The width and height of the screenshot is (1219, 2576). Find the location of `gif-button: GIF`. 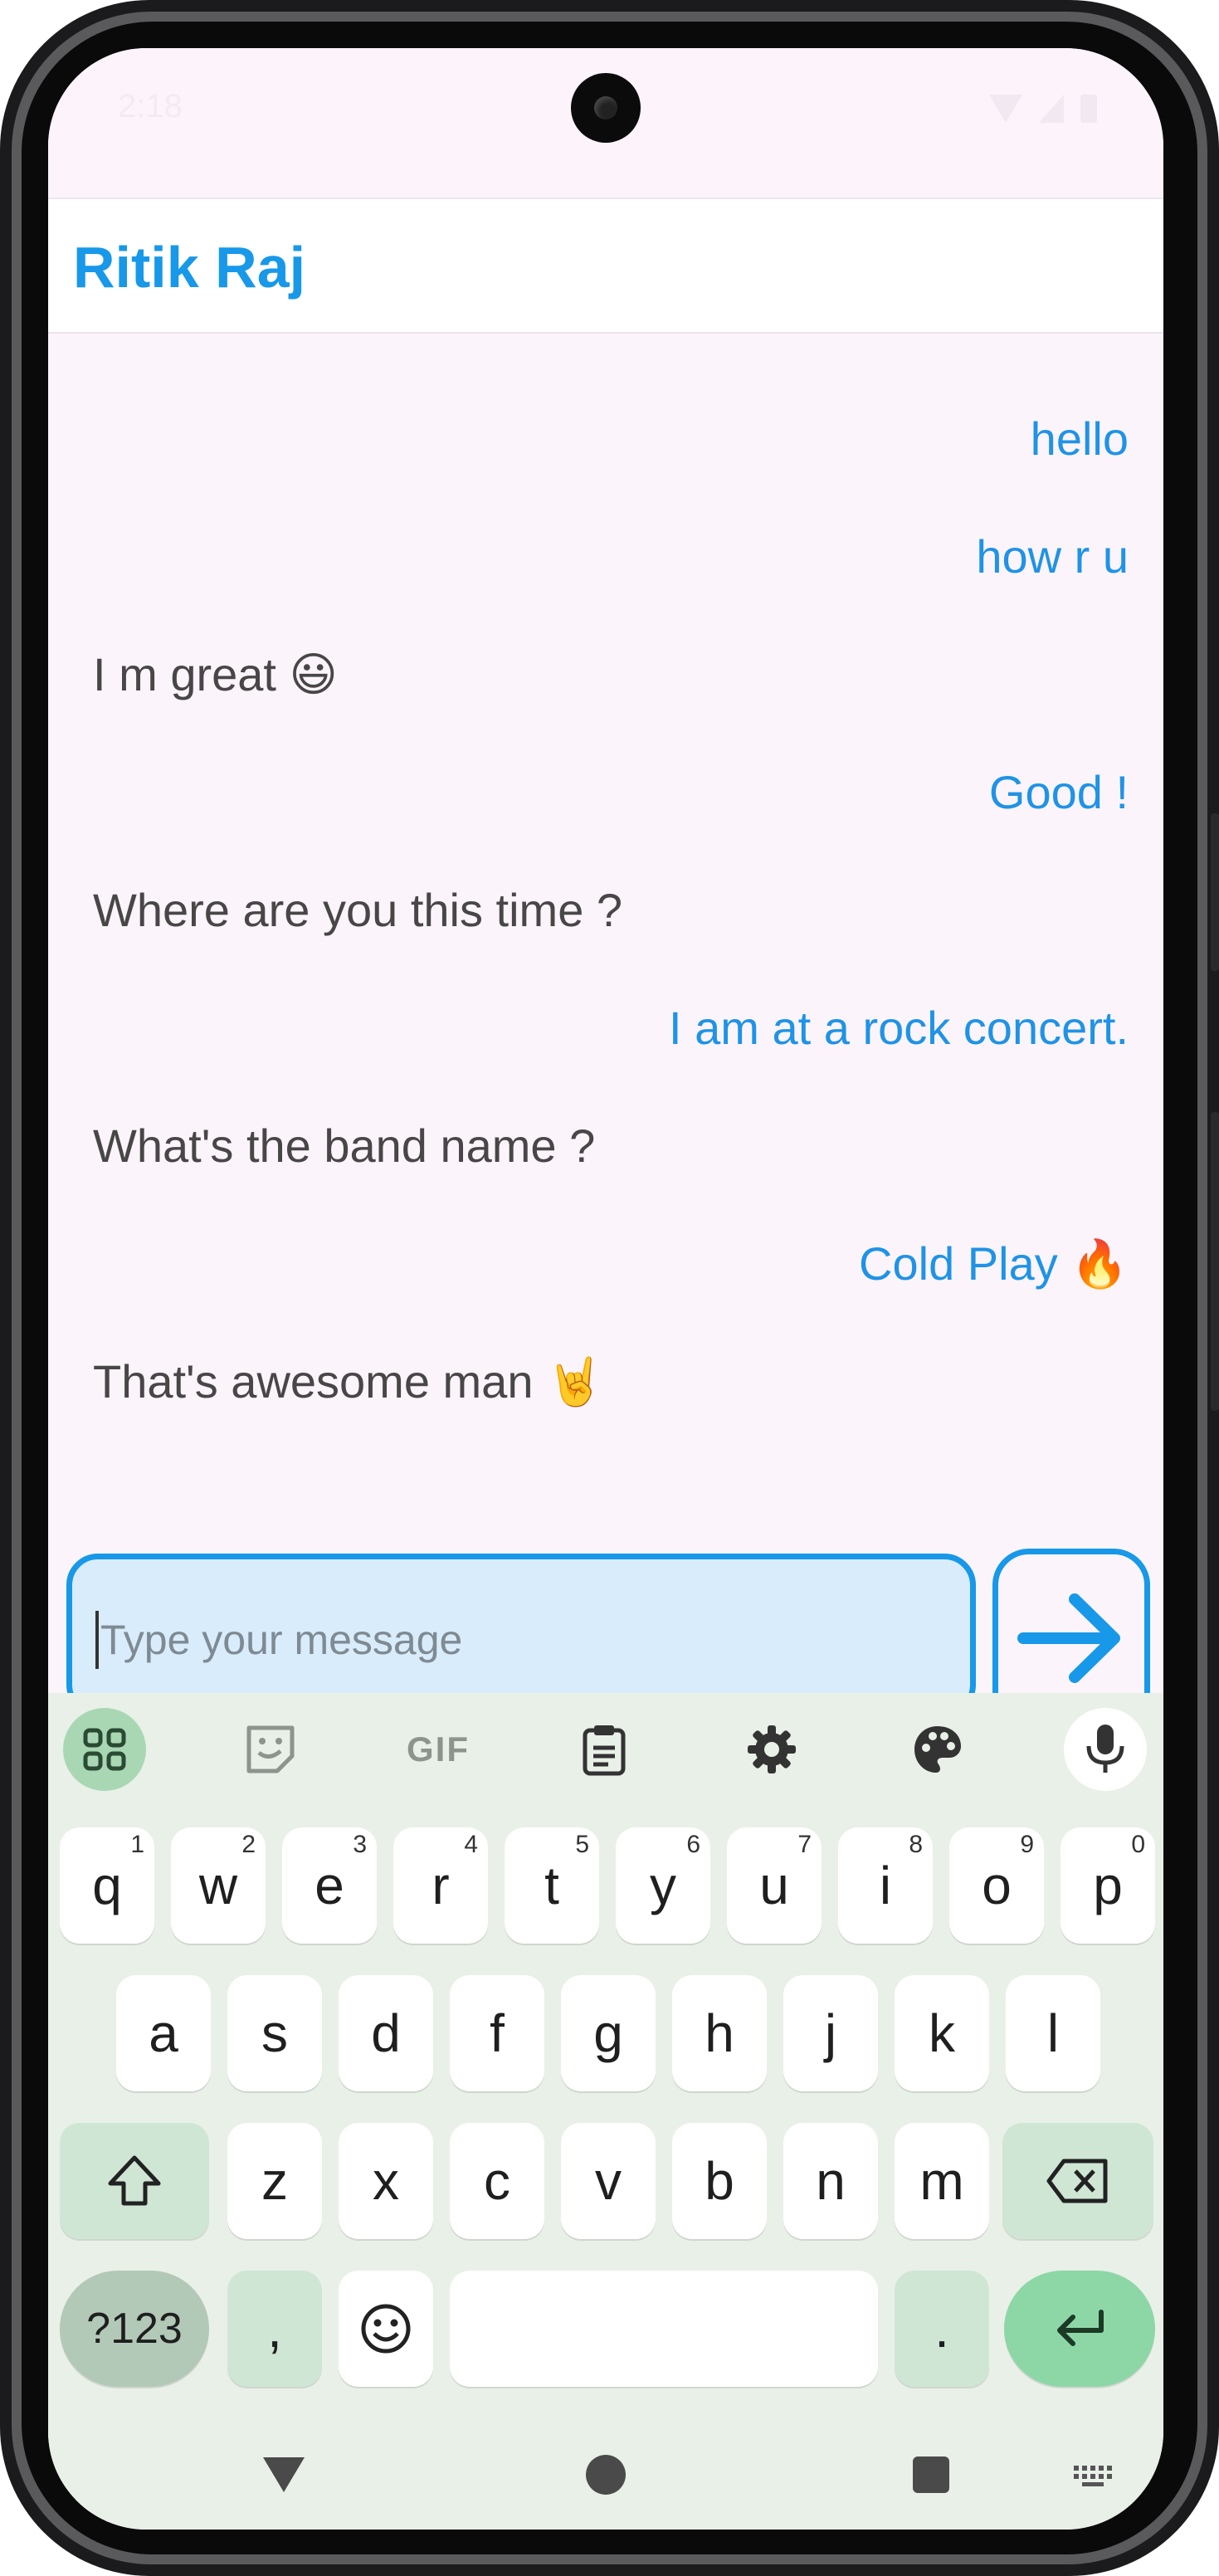

gif-button: GIF is located at coordinates (439, 1750).